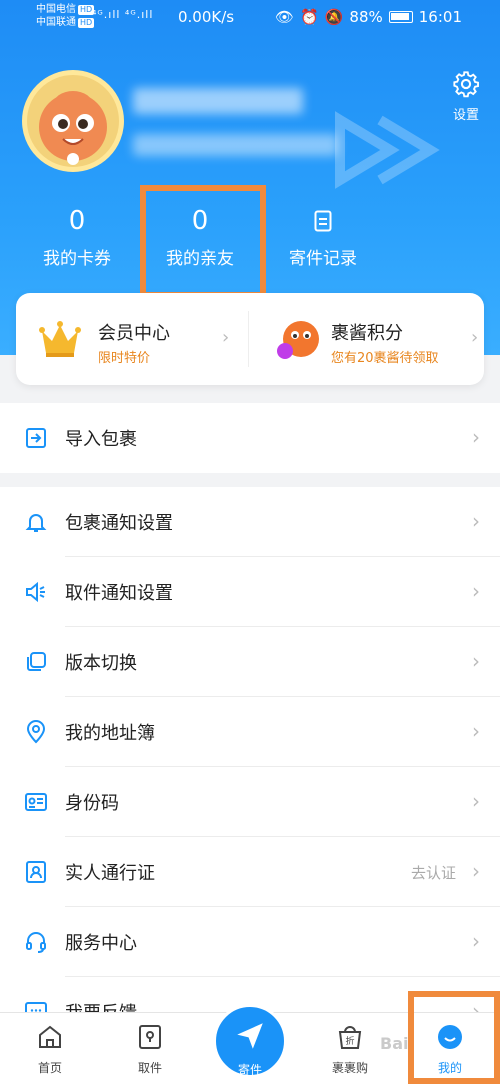 This screenshot has width=500, height=1084. What do you see at coordinates (249, 1070) in the screenshot?
I see `nav-label: 寄件` at bounding box center [249, 1070].